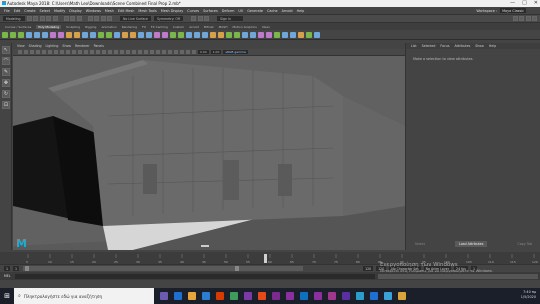 This screenshot has height=304, width=540. Describe the element at coordinates (7, 296) in the screenshot. I see `windows-start-button: ⊞` at that location.